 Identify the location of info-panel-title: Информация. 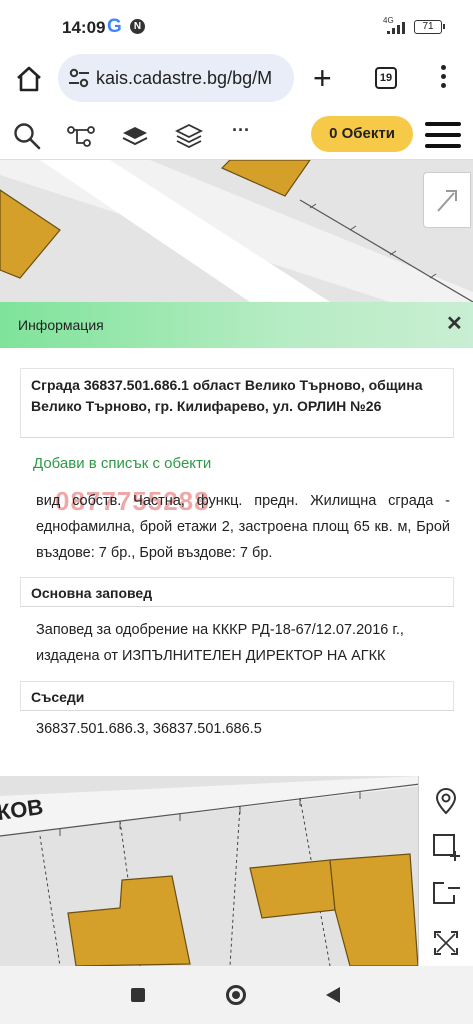
(61, 325).